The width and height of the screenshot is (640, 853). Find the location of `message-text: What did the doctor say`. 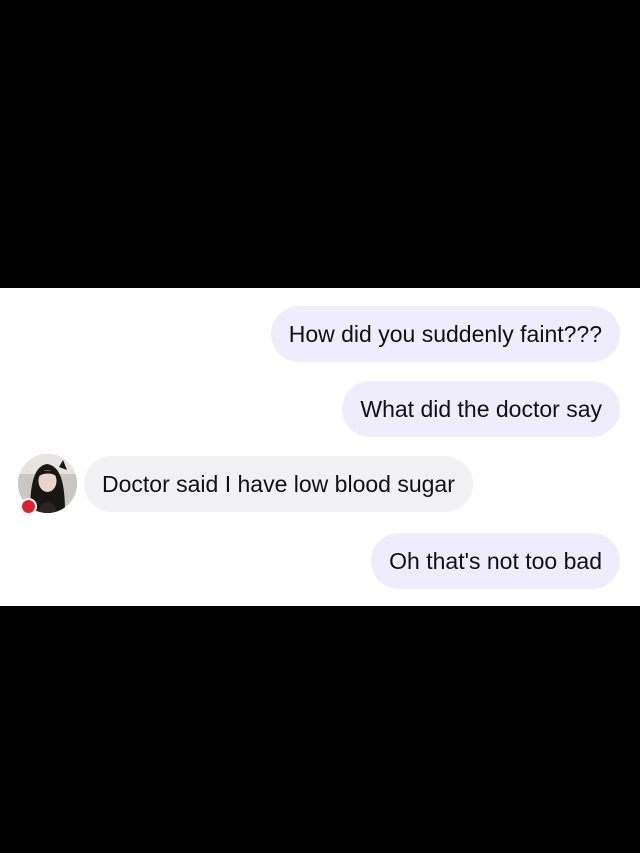

message-text: What did the doctor say is located at coordinates (481, 408).